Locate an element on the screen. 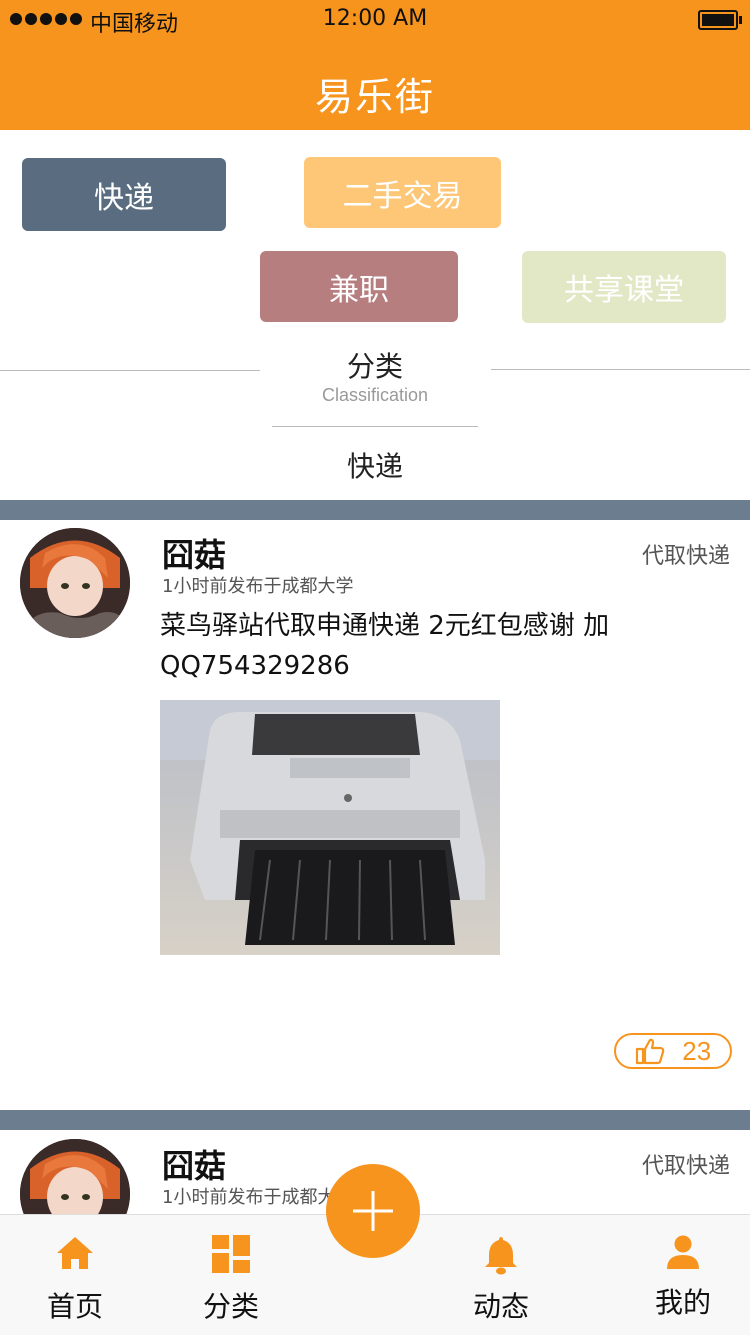 Image resolution: width=750 pixels, height=1335 pixels. category-secondhand-button: 二手交易 is located at coordinates (402, 192).